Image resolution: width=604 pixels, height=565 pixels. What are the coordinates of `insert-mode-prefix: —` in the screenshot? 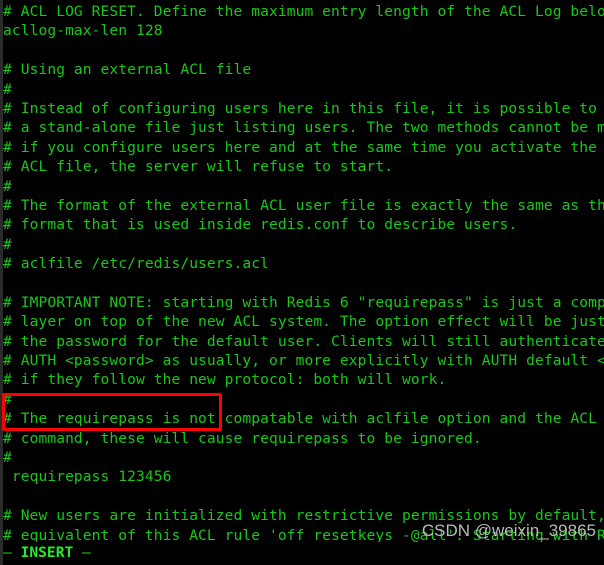 It's located at (12, 552).